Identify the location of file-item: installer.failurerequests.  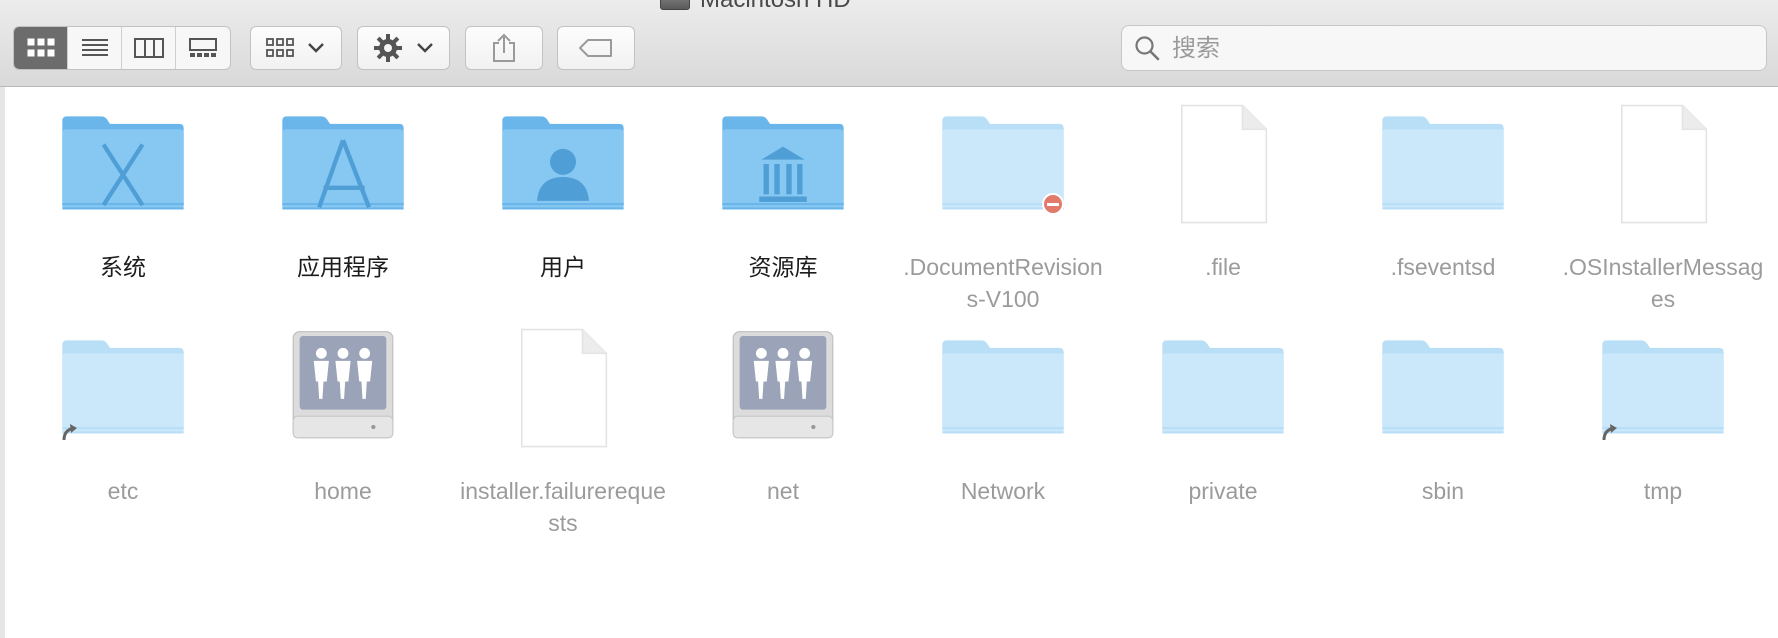
(563, 429).